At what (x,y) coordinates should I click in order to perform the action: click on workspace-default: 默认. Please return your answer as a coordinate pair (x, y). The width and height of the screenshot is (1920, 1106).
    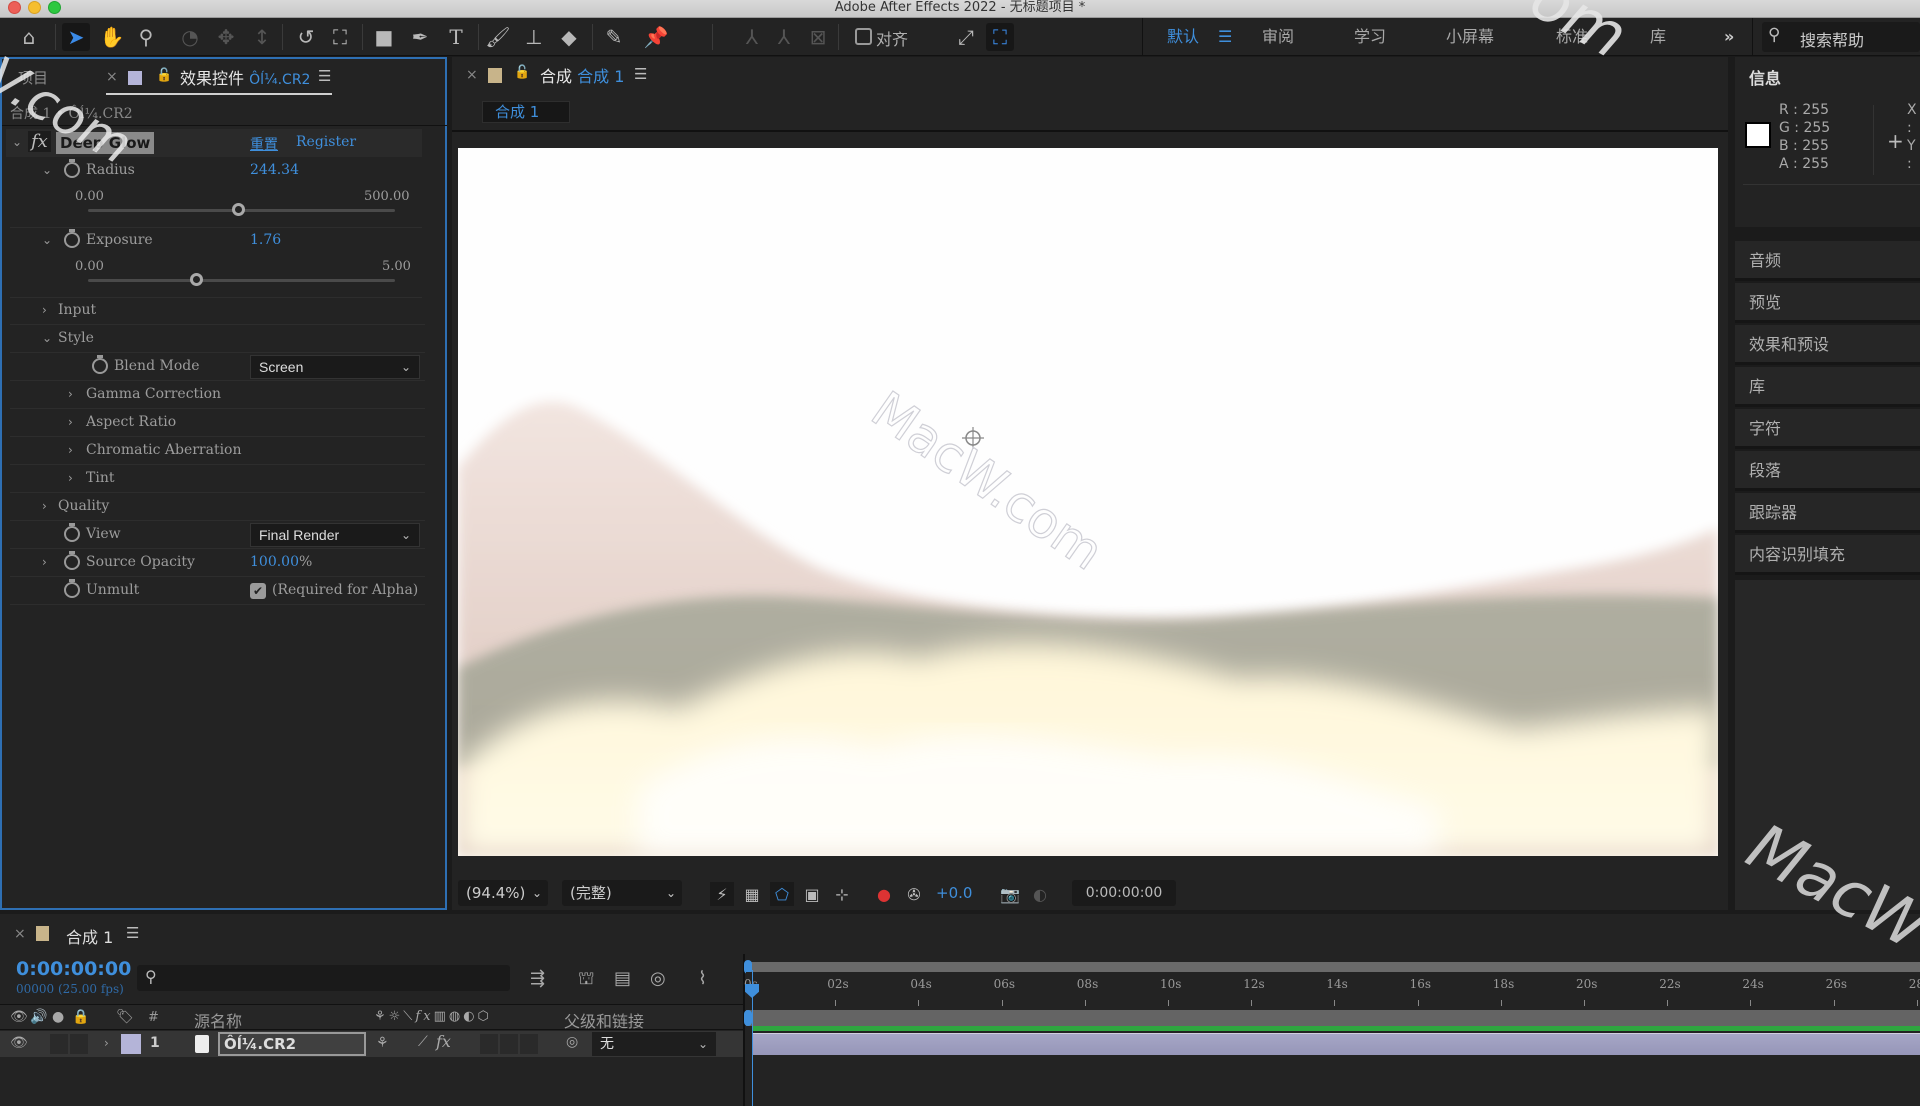
    Looking at the image, I should click on (1183, 37).